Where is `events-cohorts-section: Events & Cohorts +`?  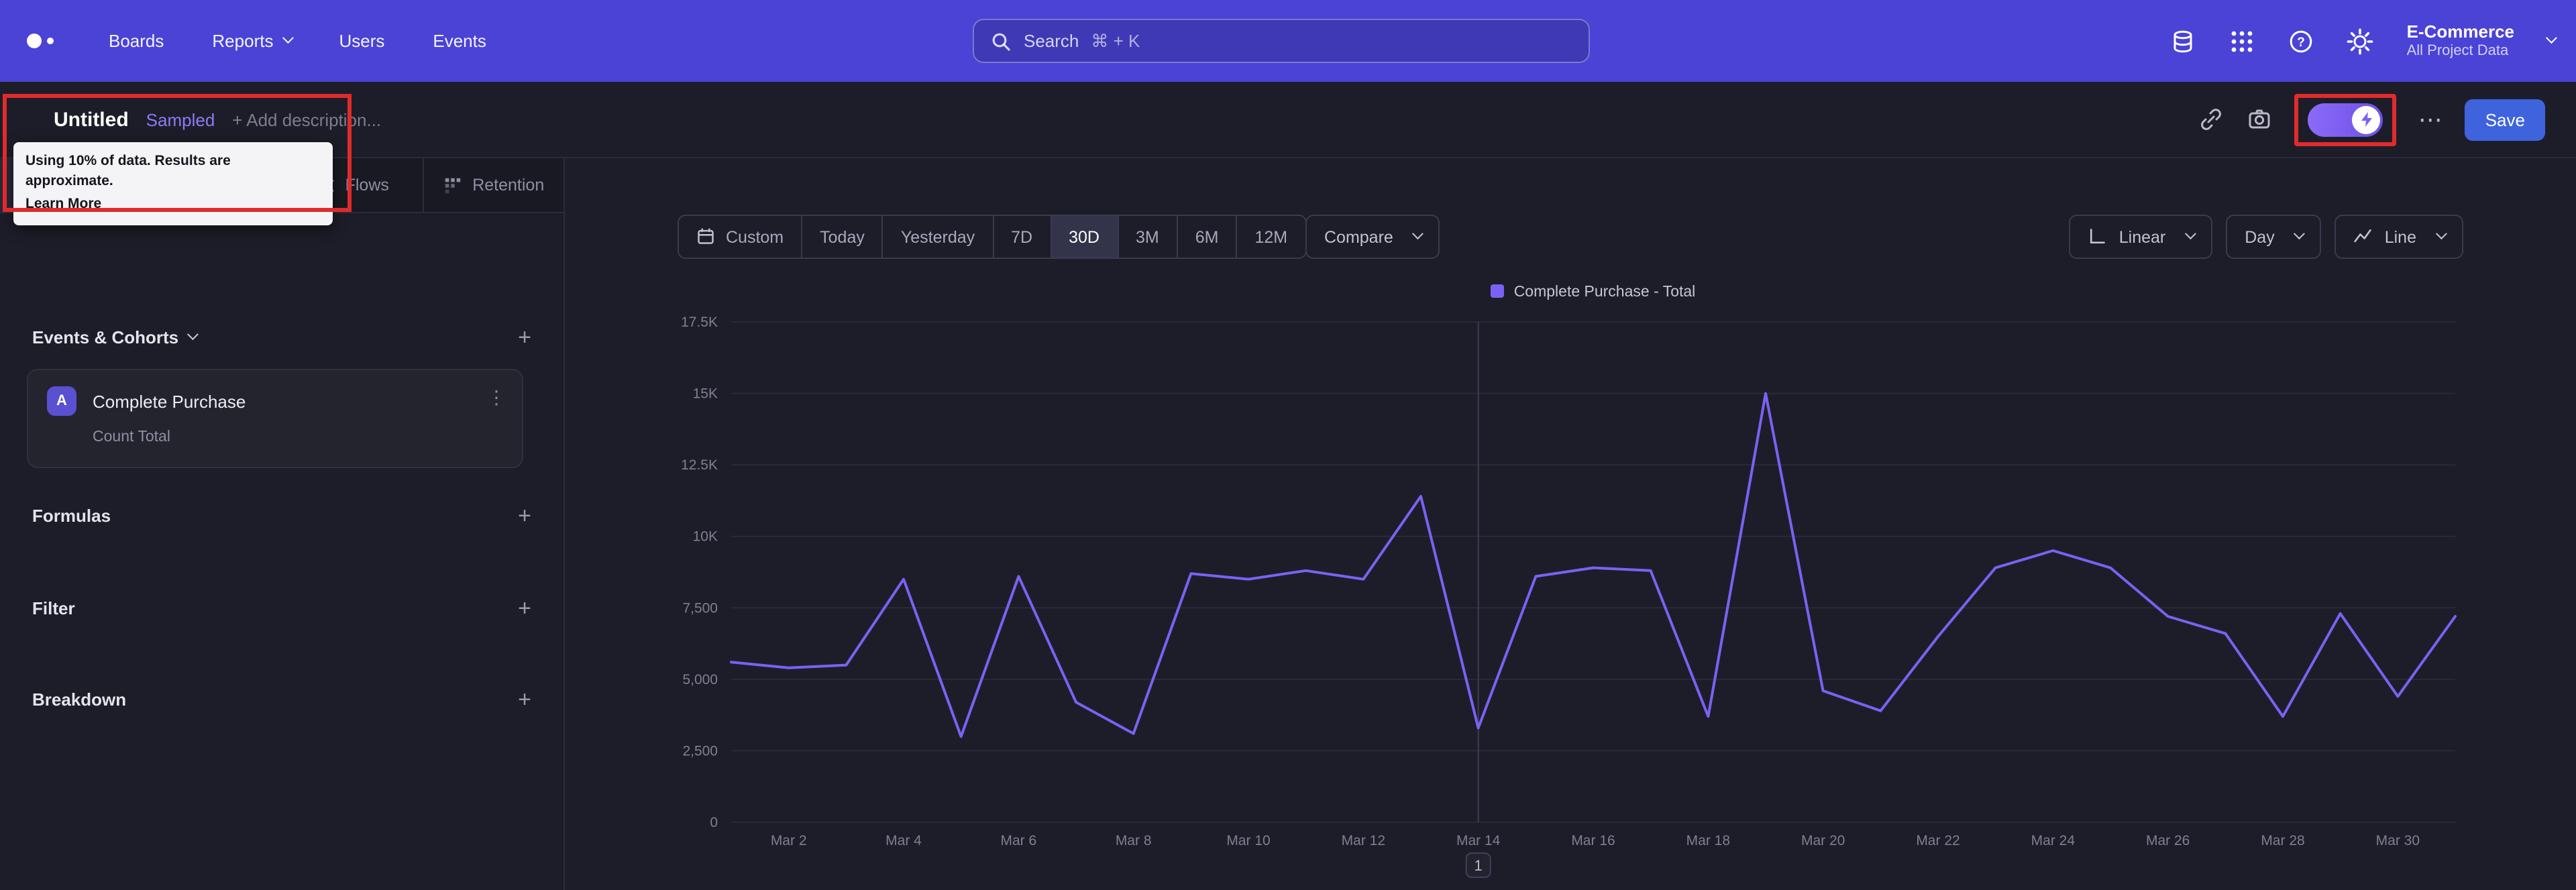
events-cohorts-section: Events & Cohorts + is located at coordinates (281, 336).